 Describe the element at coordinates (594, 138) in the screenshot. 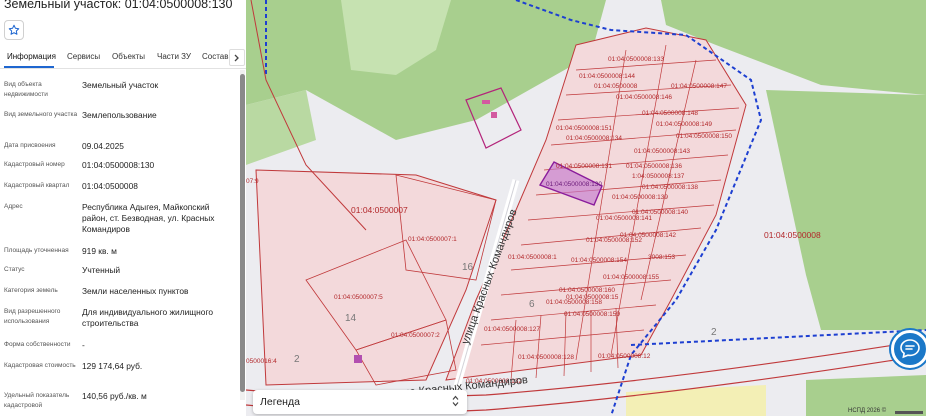

I see `parcel-label: 01:04:0500008:134` at that location.